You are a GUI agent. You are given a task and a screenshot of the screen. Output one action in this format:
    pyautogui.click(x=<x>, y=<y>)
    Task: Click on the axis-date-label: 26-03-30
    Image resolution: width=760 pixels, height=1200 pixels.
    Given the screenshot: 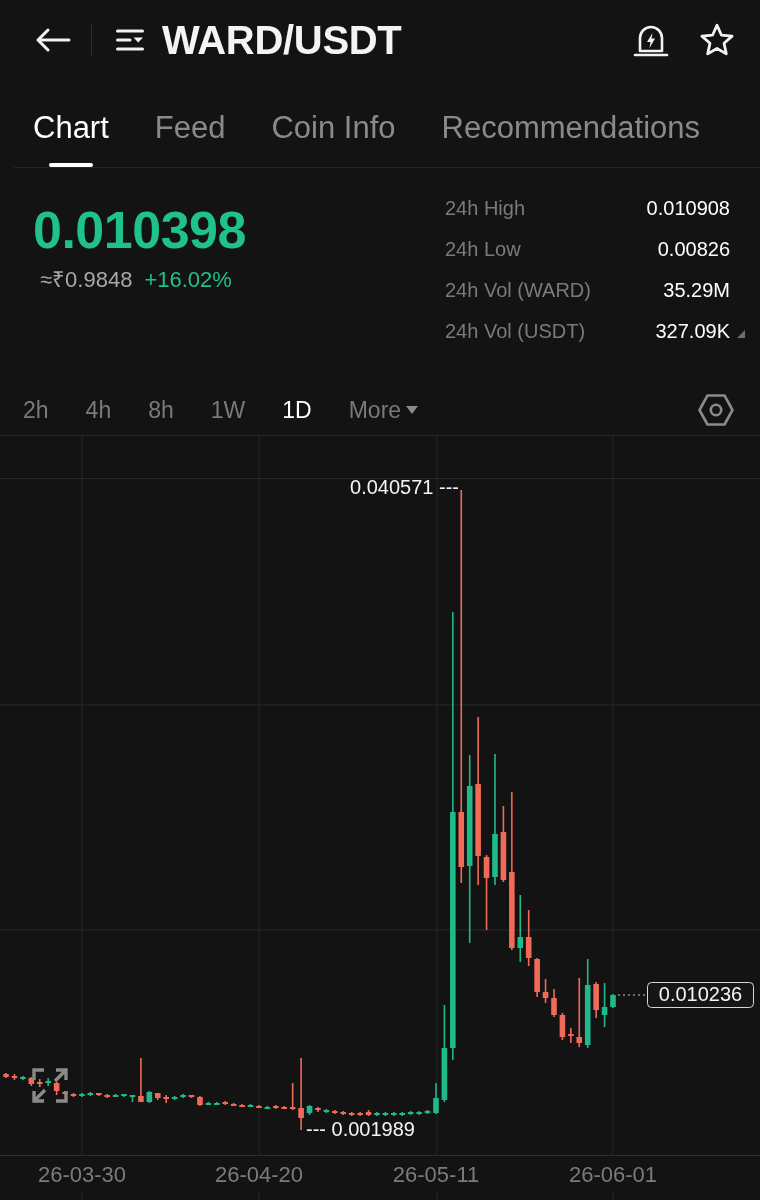 What is the action you would take?
    pyautogui.click(x=82, y=1174)
    